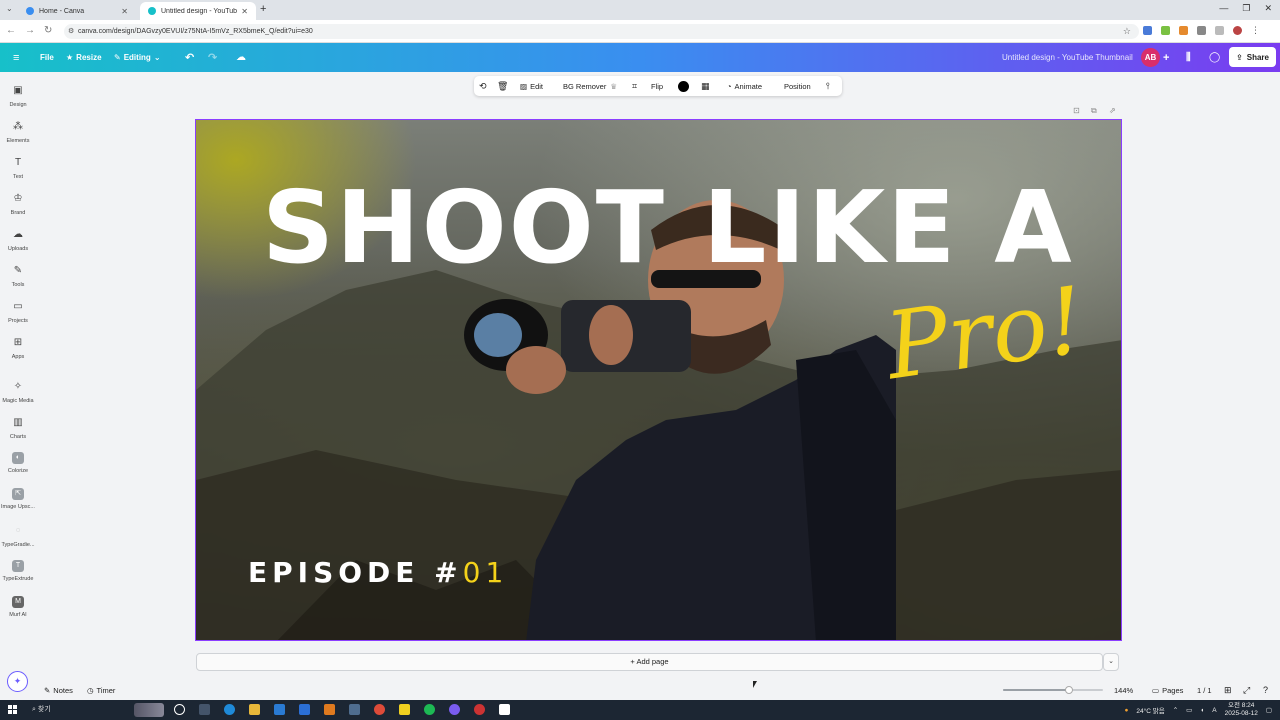 This screenshot has width=1280, height=720. I want to click on forward-icon: →, so click(30, 30).